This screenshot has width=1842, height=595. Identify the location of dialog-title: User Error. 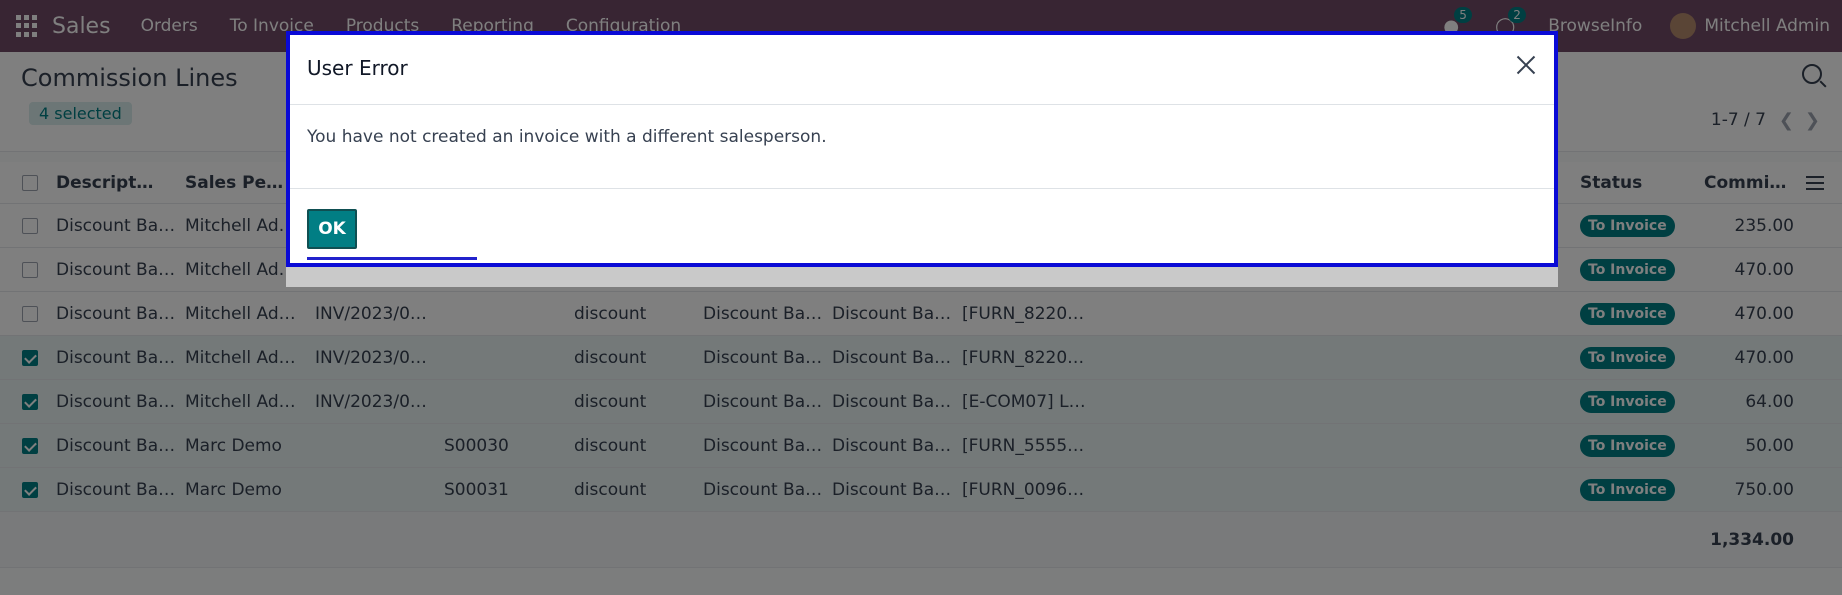
(357, 68).